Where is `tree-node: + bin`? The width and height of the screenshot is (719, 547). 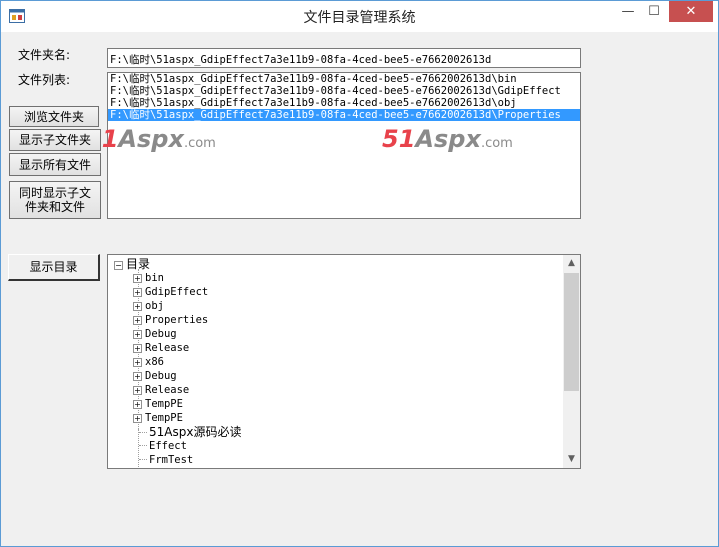
tree-node: + bin is located at coordinates (148, 278).